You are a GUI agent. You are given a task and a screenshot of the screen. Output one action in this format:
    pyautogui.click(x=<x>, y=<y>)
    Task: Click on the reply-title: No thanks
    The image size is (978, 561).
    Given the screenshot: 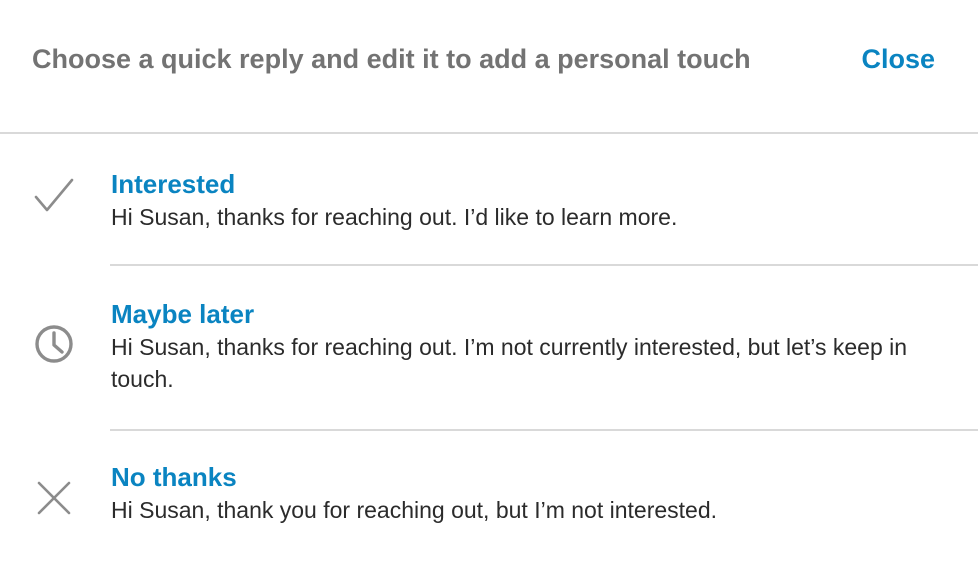 What is the action you would take?
    pyautogui.click(x=174, y=477)
    